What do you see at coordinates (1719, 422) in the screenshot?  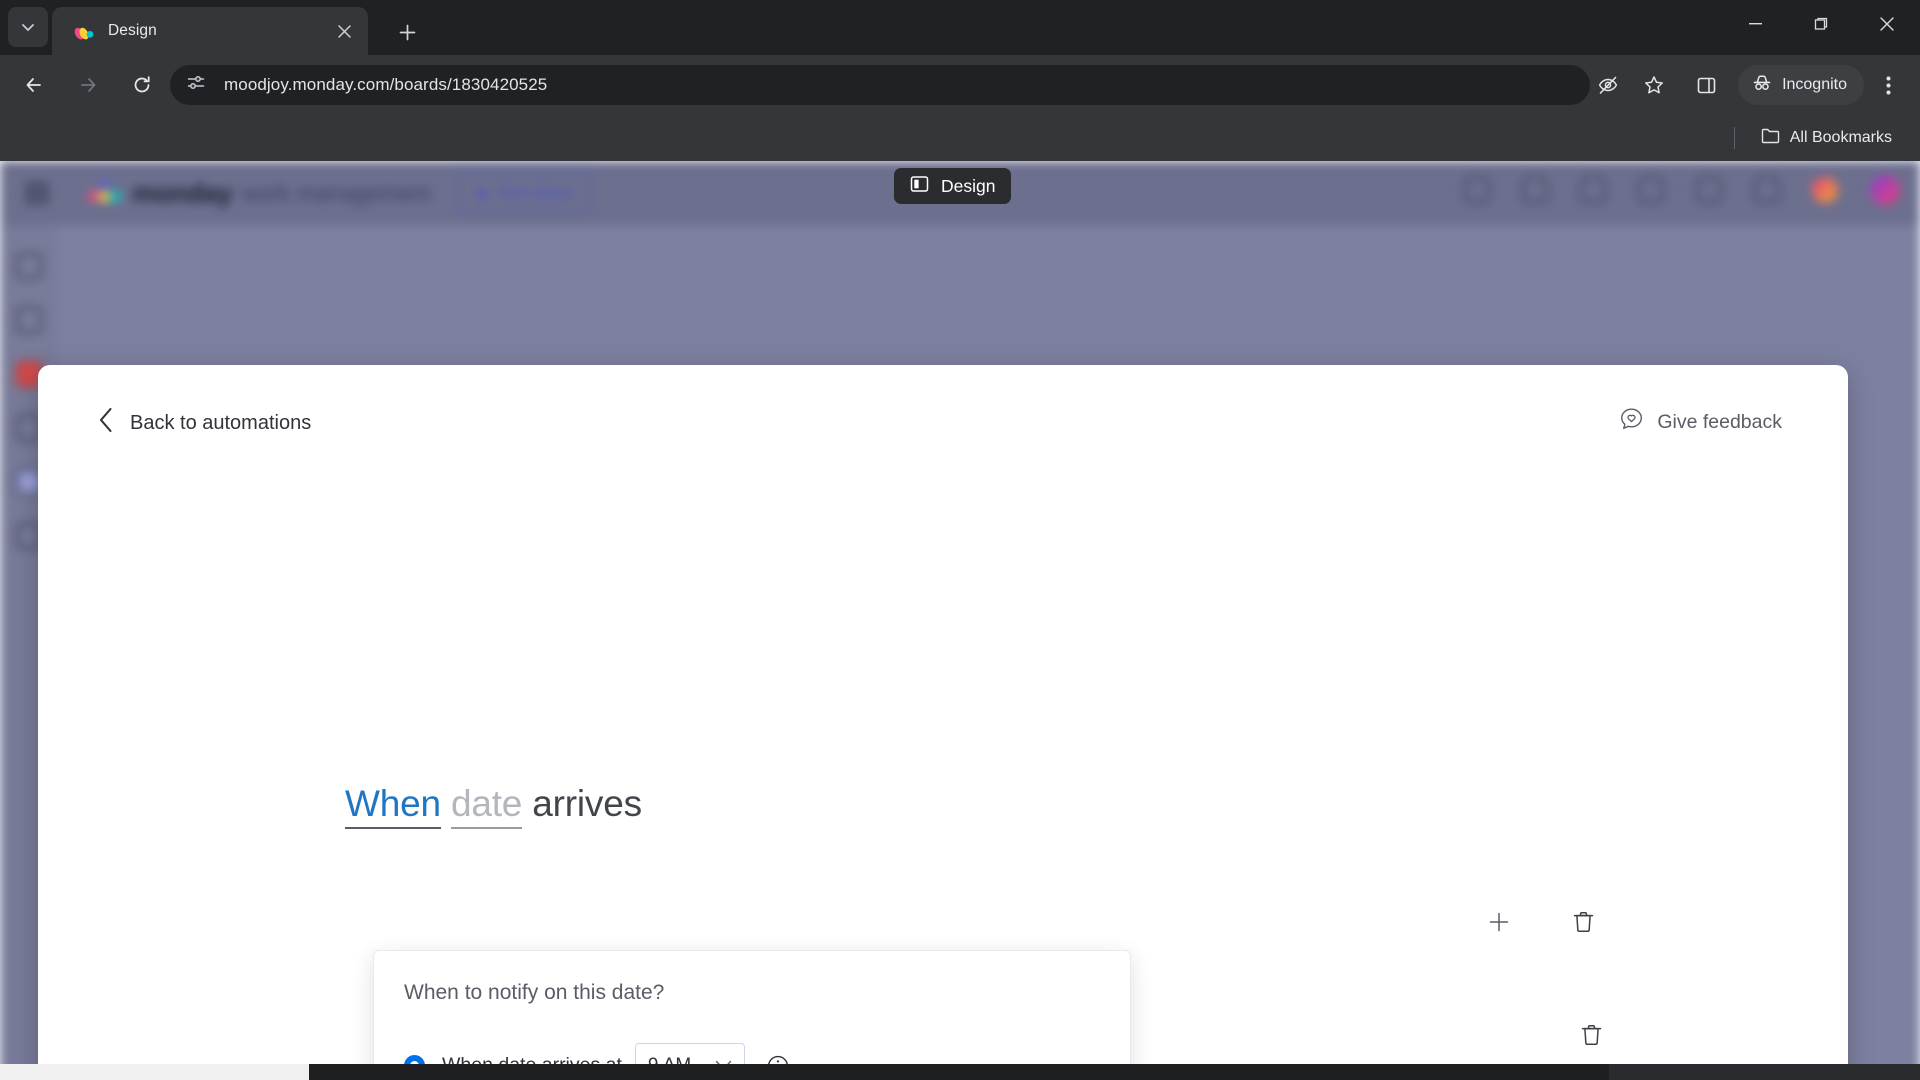 I see `feedback-label: Give feedback` at bounding box center [1719, 422].